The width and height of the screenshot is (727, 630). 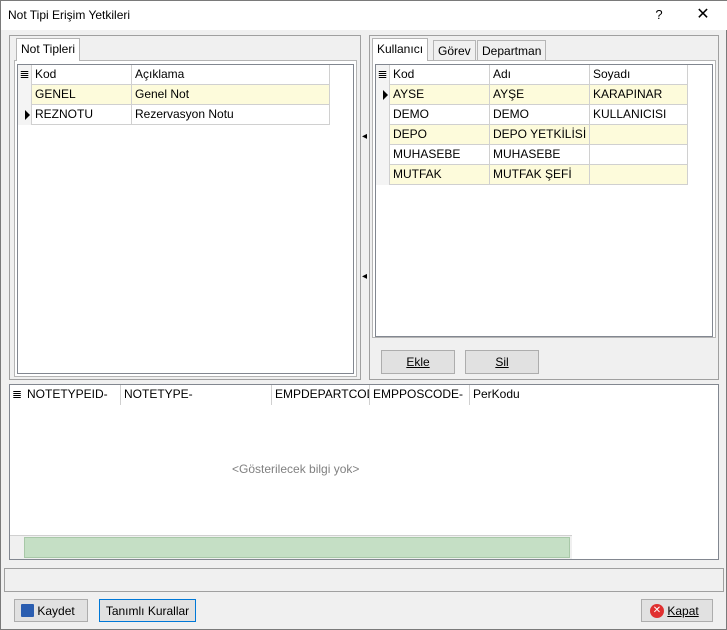 What do you see at coordinates (420, 395) in the screenshot?
I see `column-header: EMPPOSCODE-` at bounding box center [420, 395].